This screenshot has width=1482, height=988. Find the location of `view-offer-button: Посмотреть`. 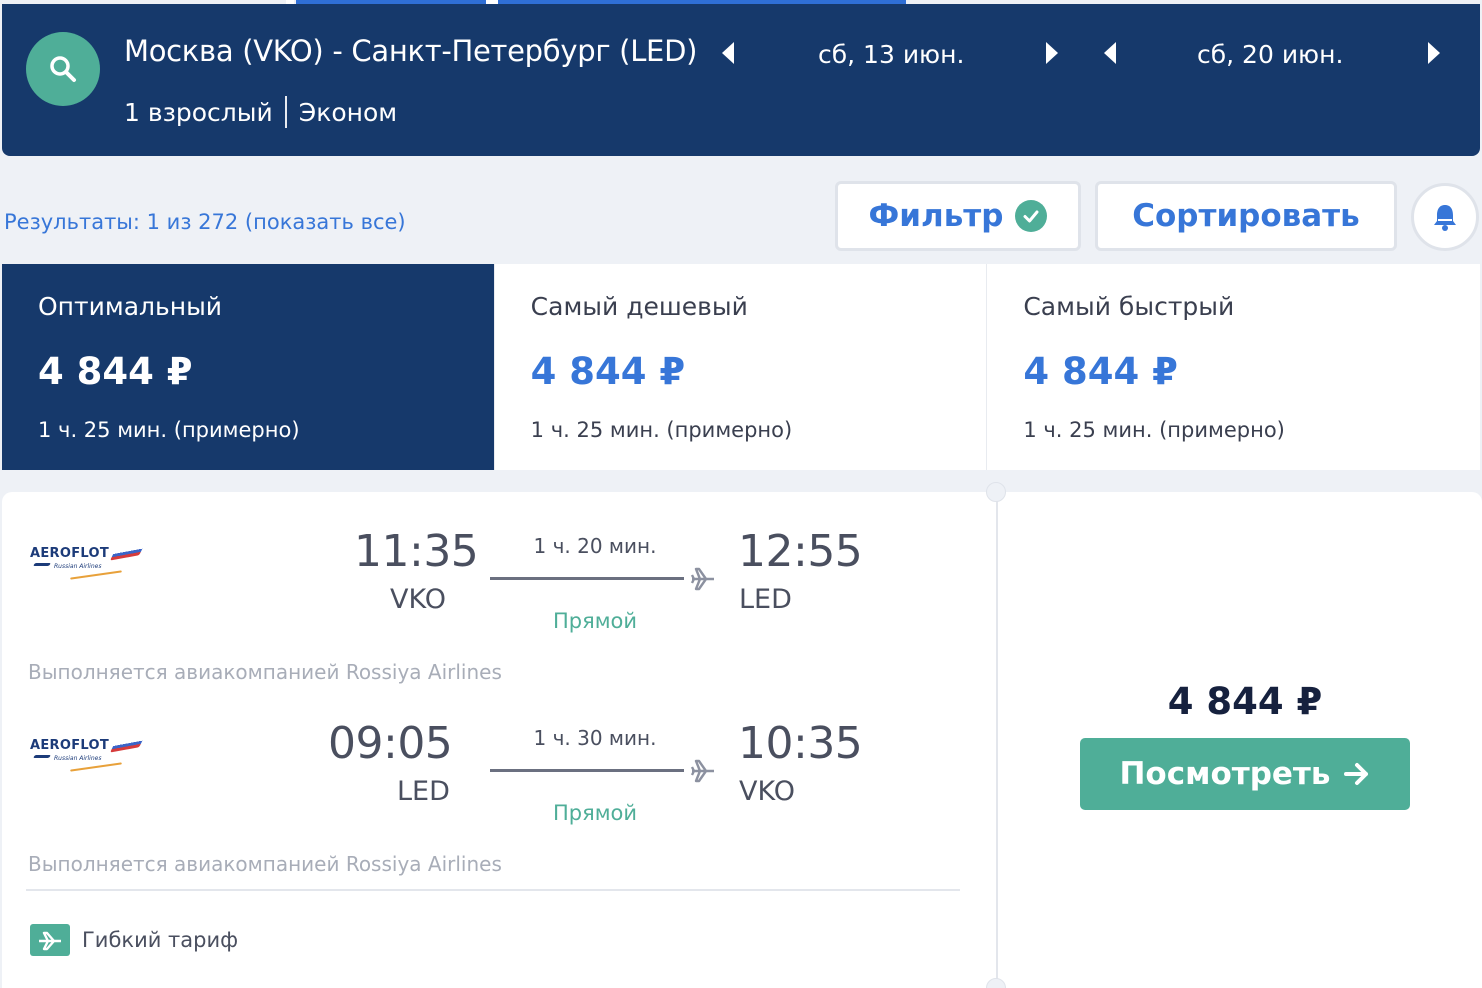

view-offer-button: Посмотреть is located at coordinates (1245, 774).